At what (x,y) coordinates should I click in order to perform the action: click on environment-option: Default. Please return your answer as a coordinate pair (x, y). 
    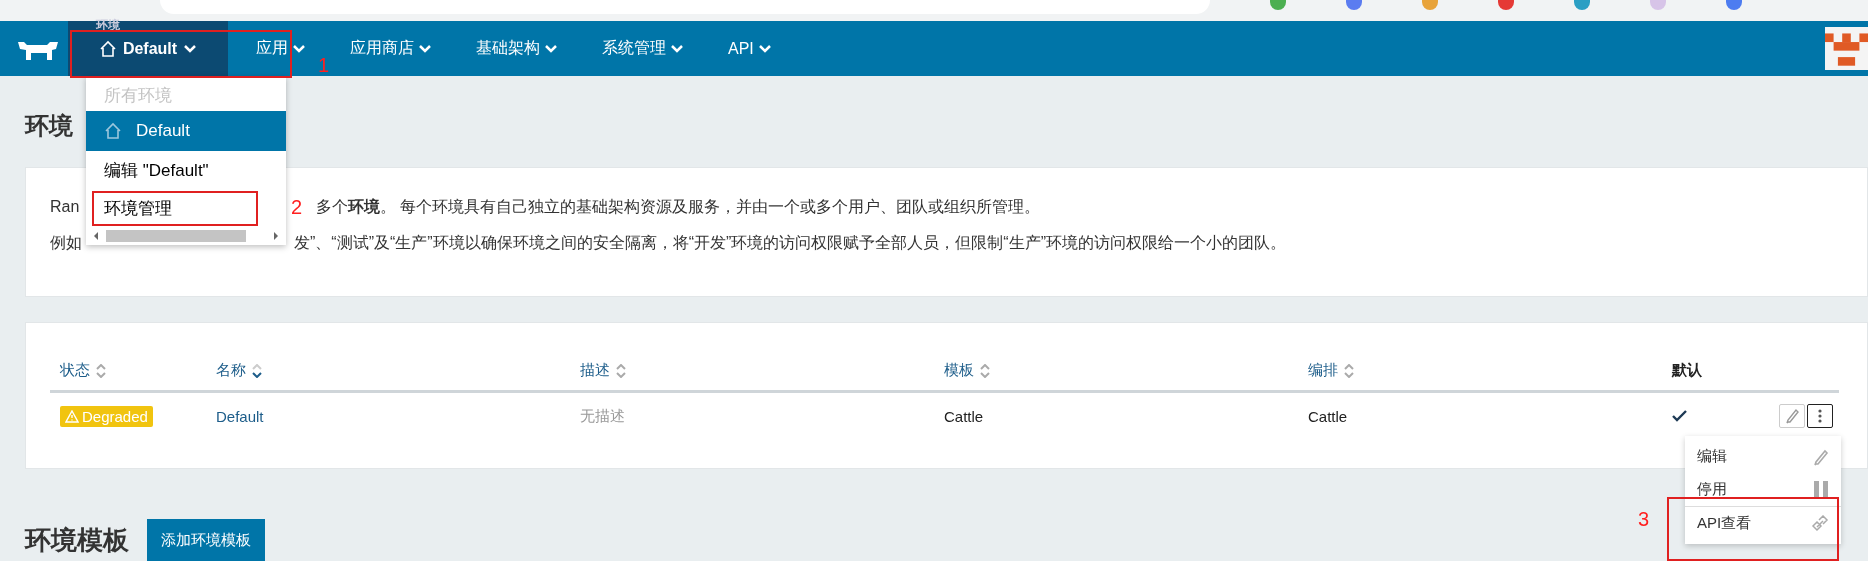
    Looking at the image, I should click on (186, 131).